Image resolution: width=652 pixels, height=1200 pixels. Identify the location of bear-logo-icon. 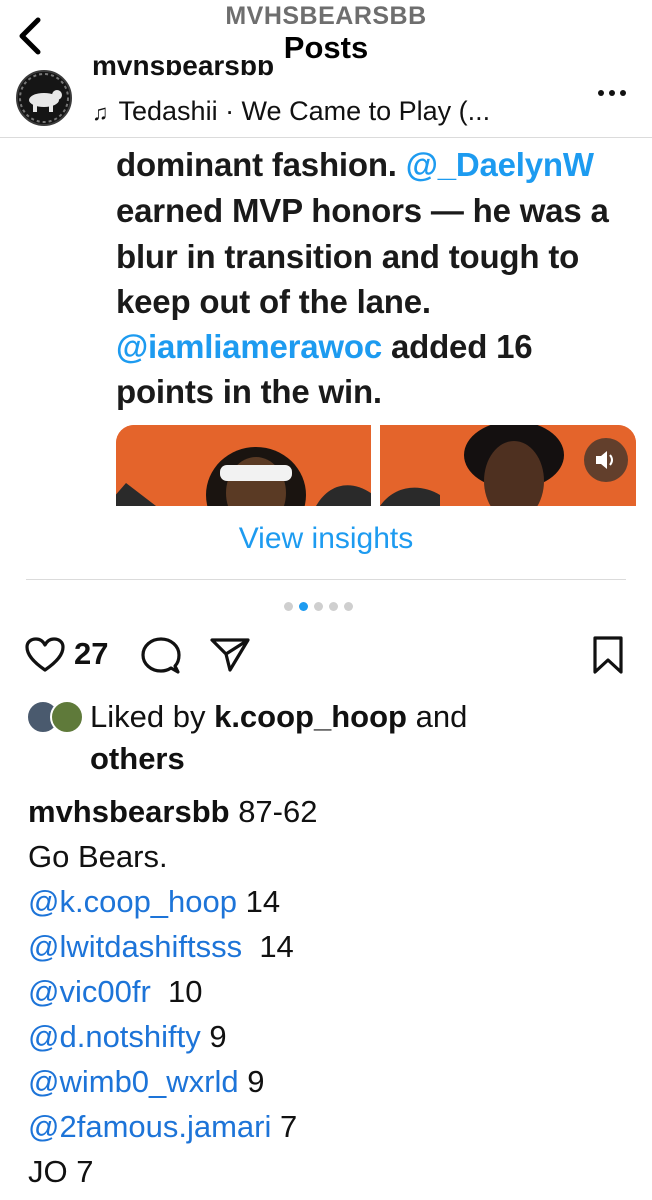
(44, 98).